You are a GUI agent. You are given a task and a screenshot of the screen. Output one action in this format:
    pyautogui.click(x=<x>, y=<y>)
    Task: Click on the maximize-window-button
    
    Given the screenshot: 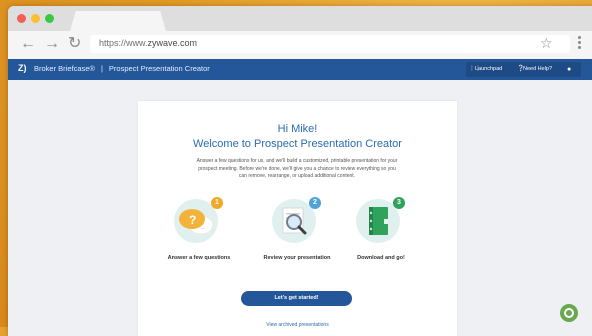 What is the action you would take?
    pyautogui.click(x=49, y=18)
    